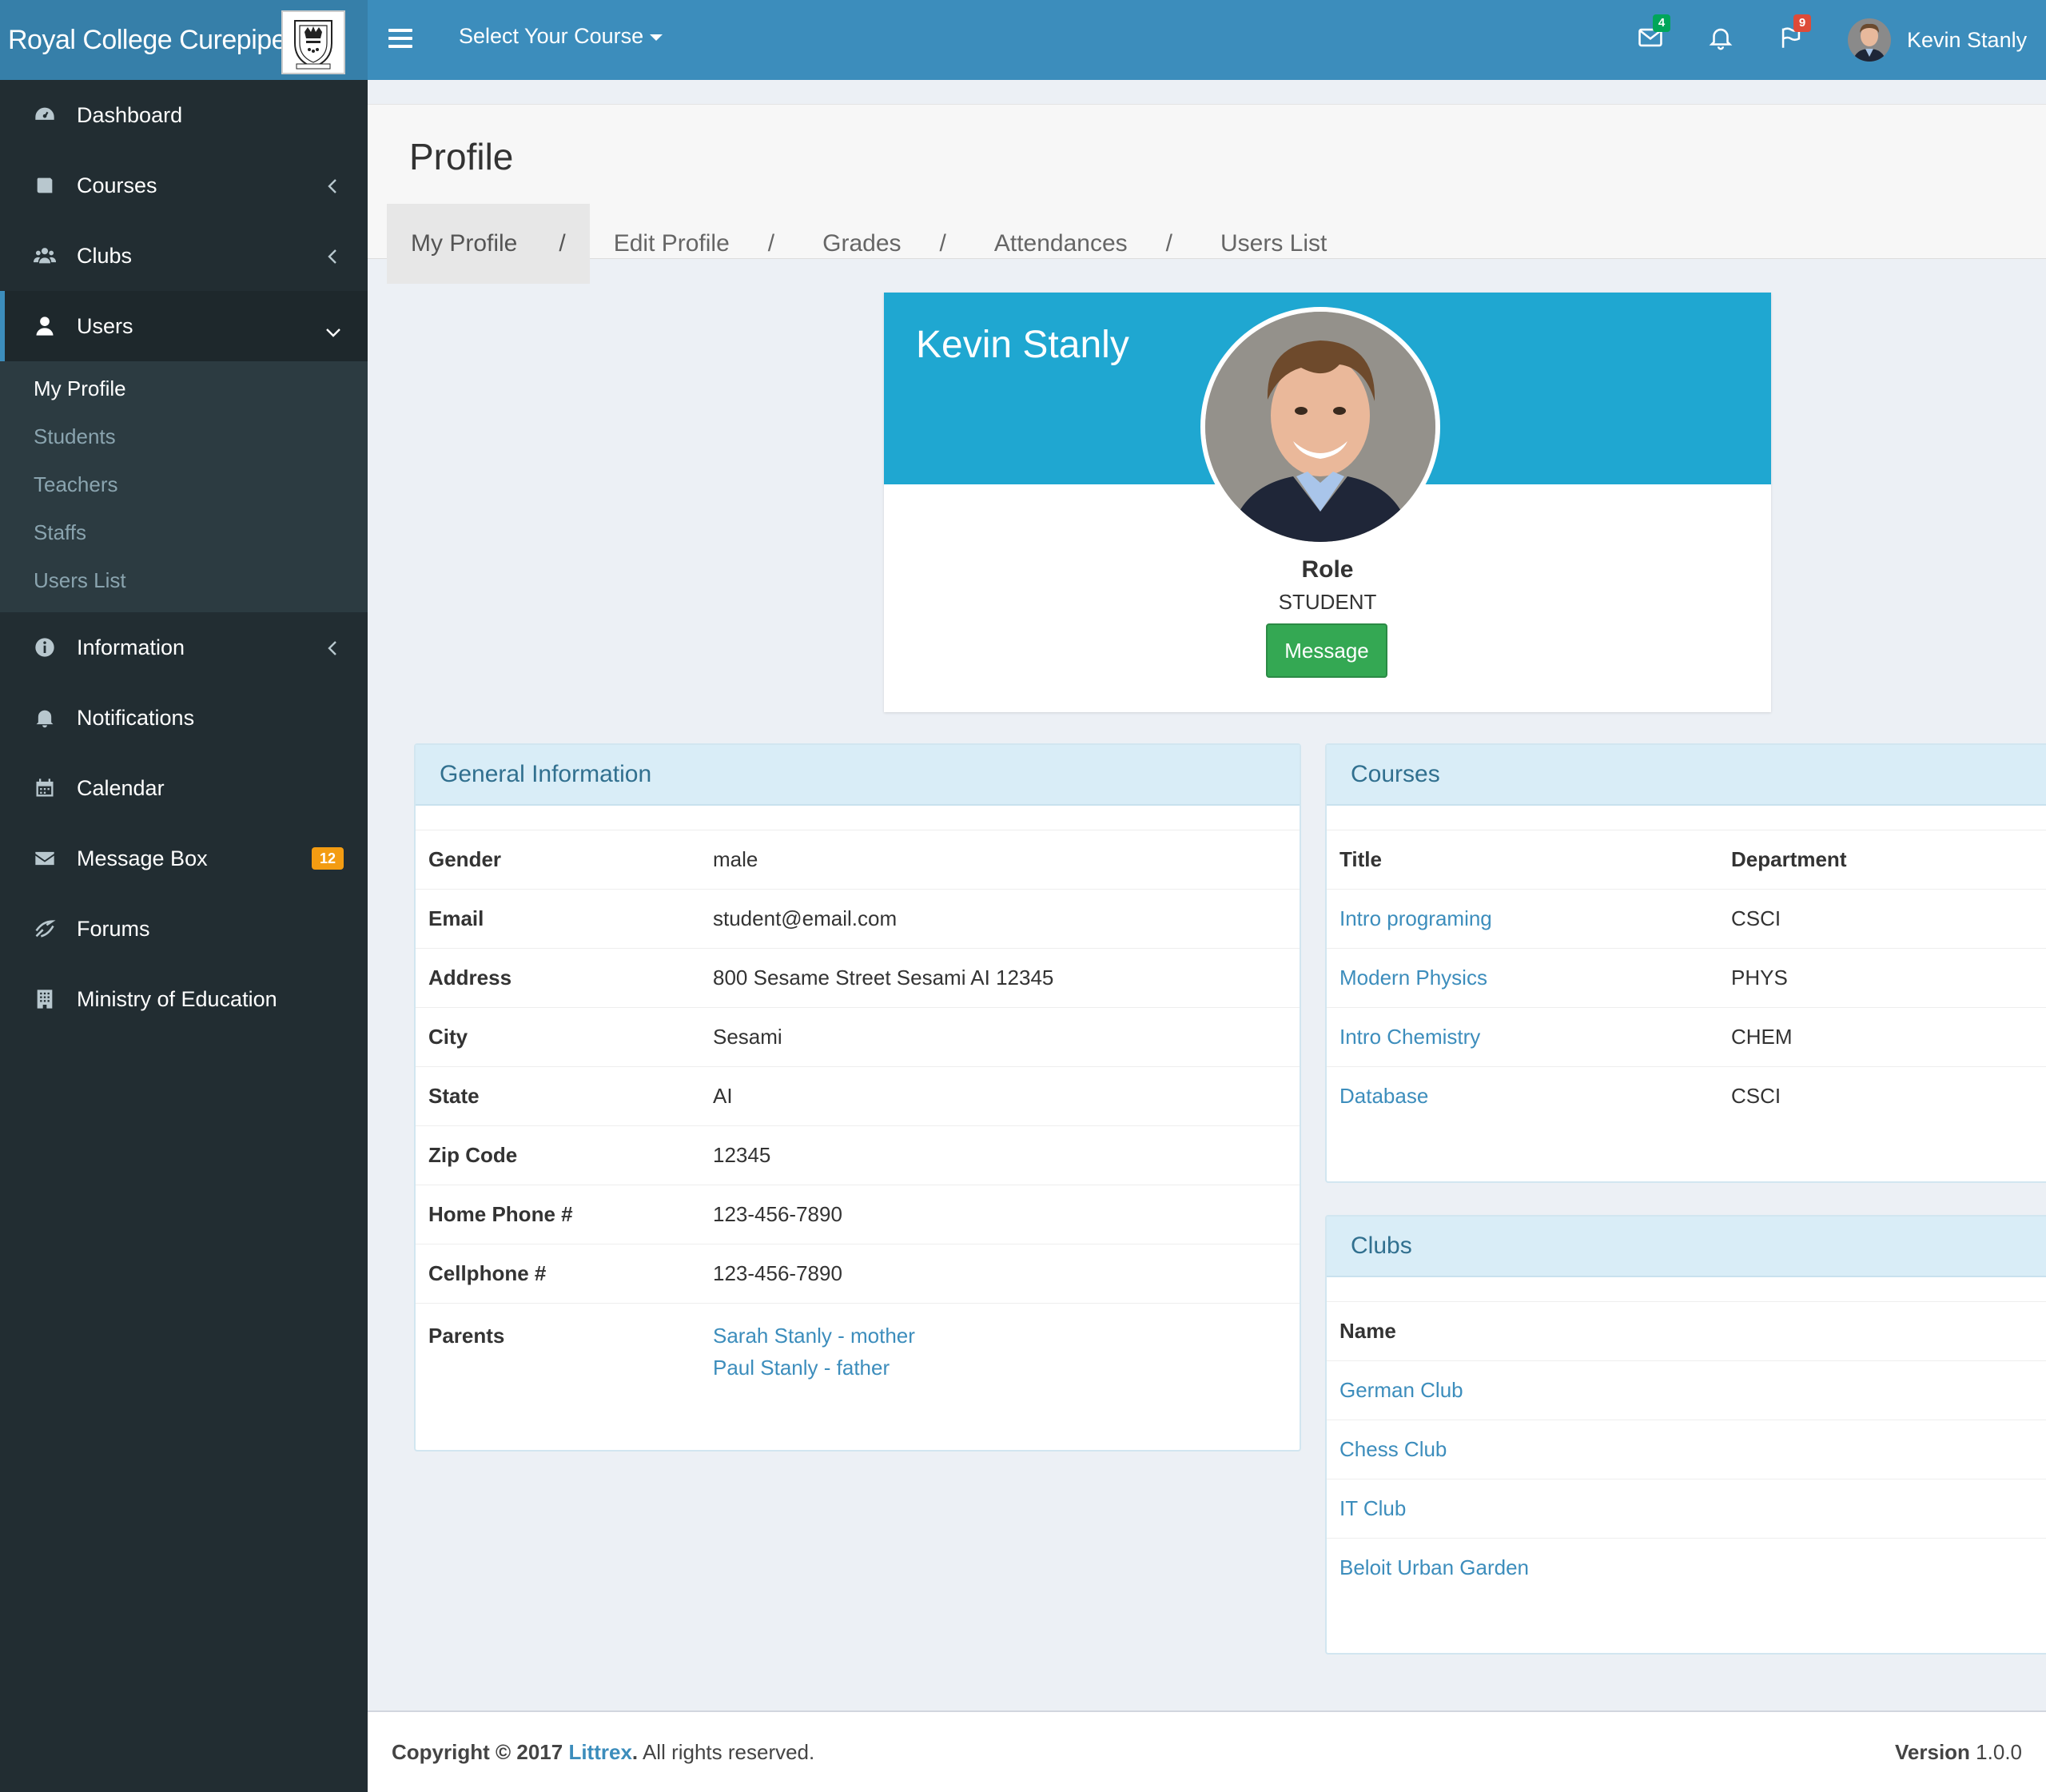  What do you see at coordinates (45, 326) in the screenshot?
I see `user-icon` at bounding box center [45, 326].